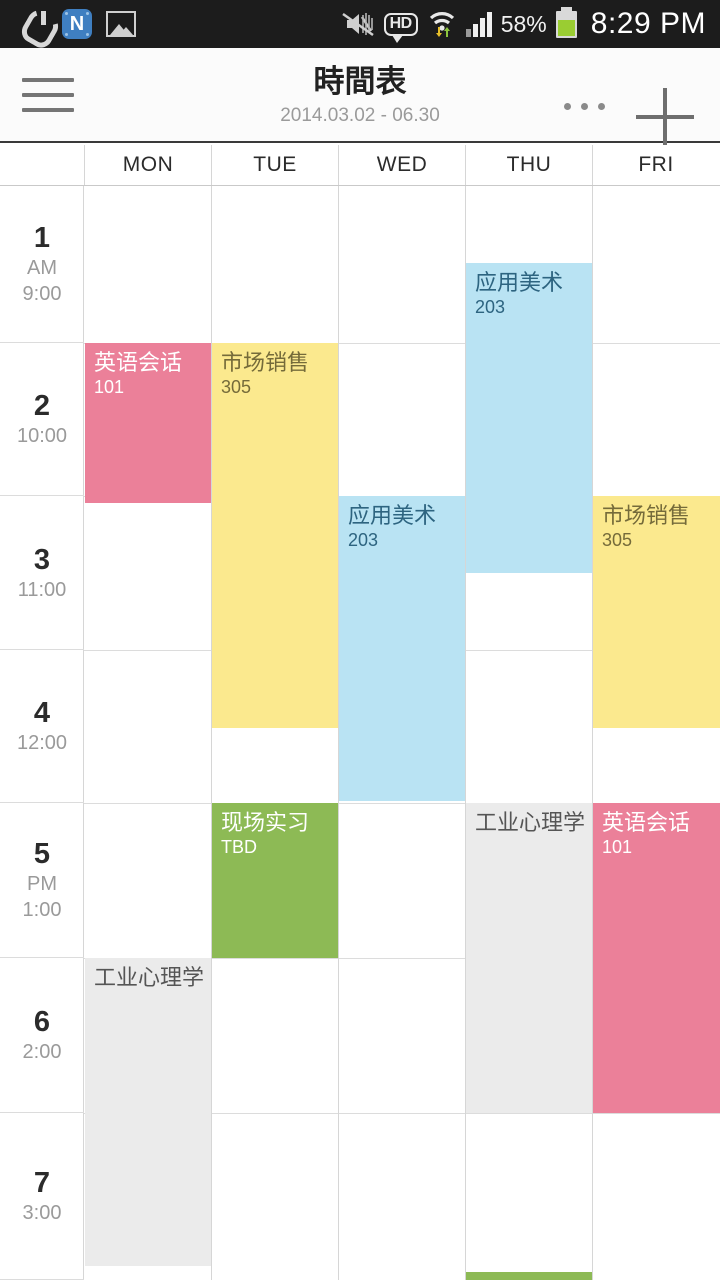  What do you see at coordinates (42, 1022) in the screenshot?
I see `period-number: 6` at bounding box center [42, 1022].